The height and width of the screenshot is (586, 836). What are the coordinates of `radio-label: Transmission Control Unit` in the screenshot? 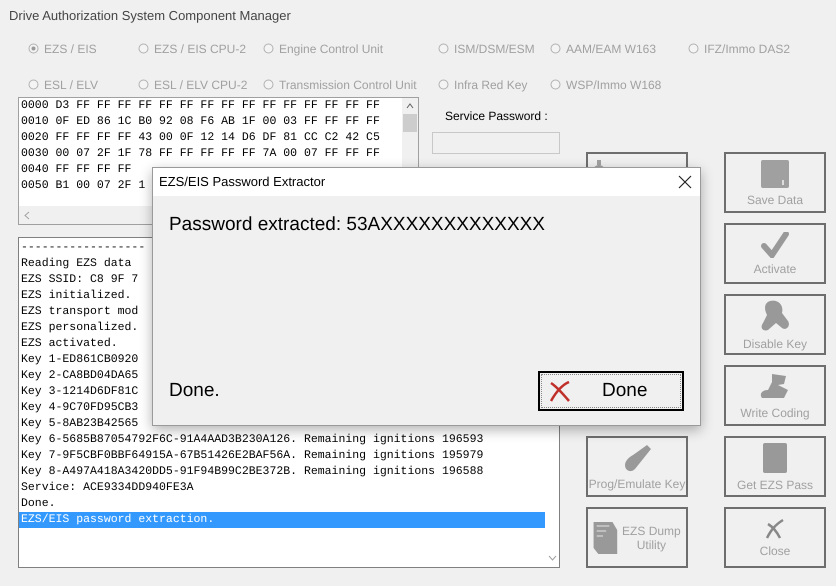 It's located at (348, 85).